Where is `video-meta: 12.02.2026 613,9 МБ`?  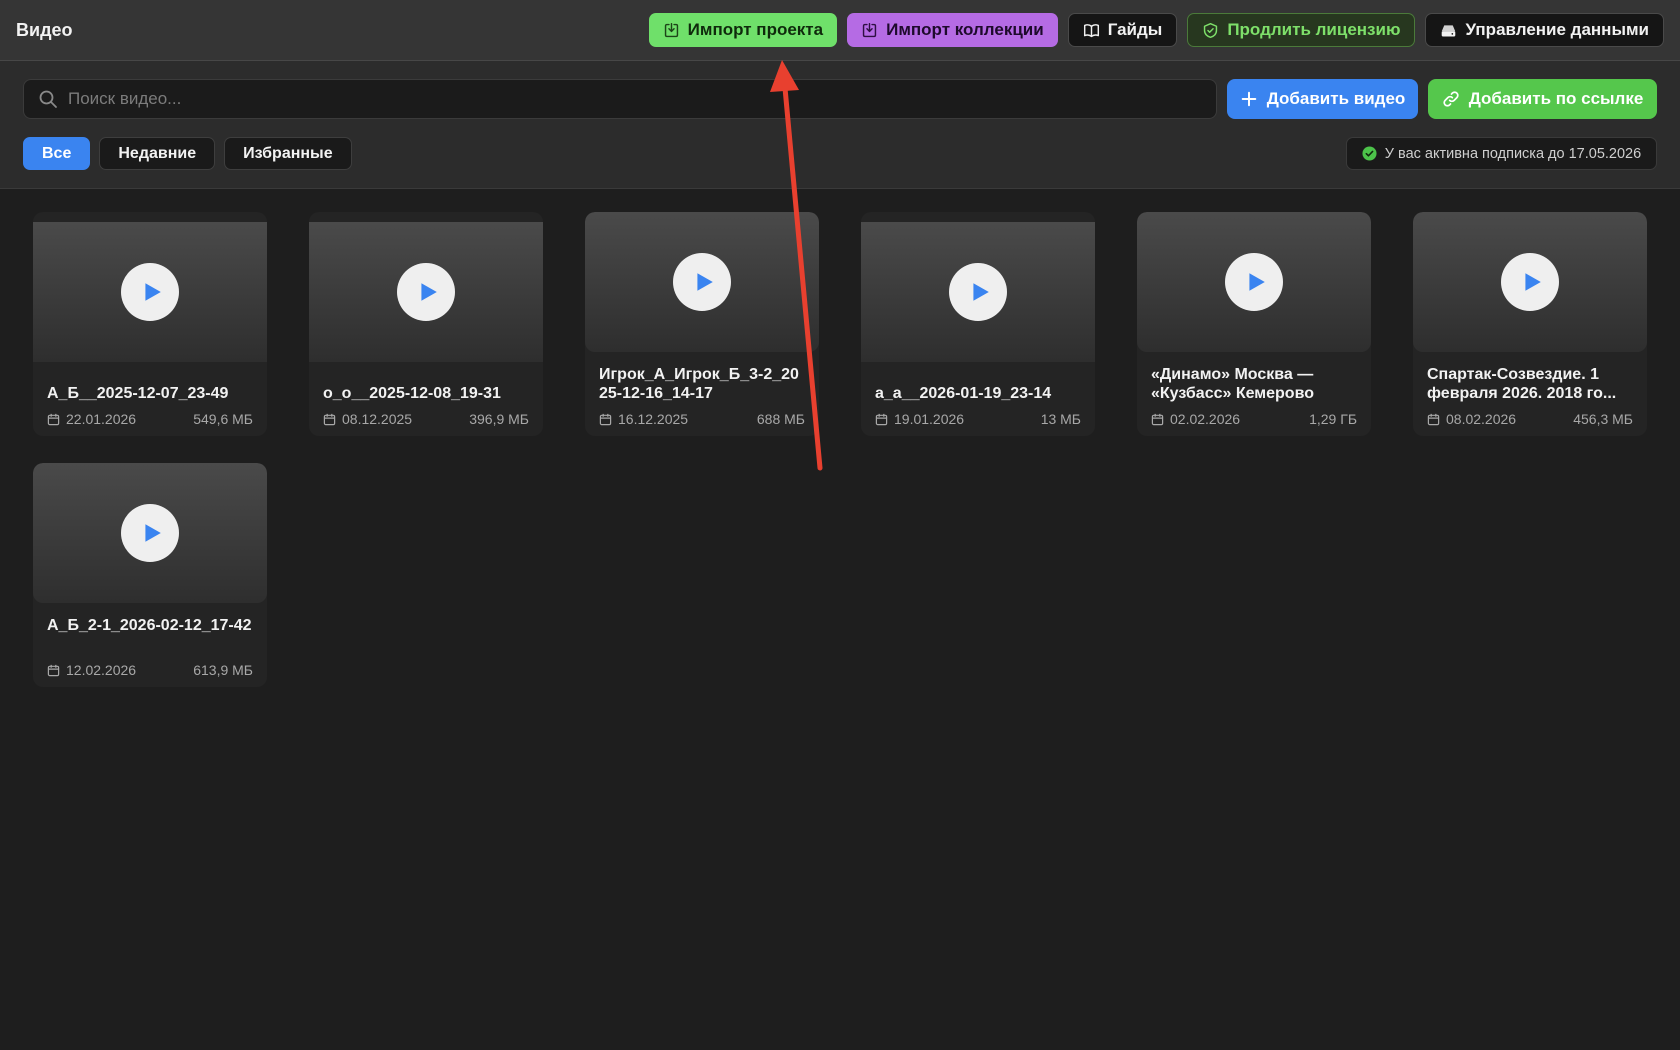
video-meta: 12.02.2026 613,9 МБ is located at coordinates (150, 670).